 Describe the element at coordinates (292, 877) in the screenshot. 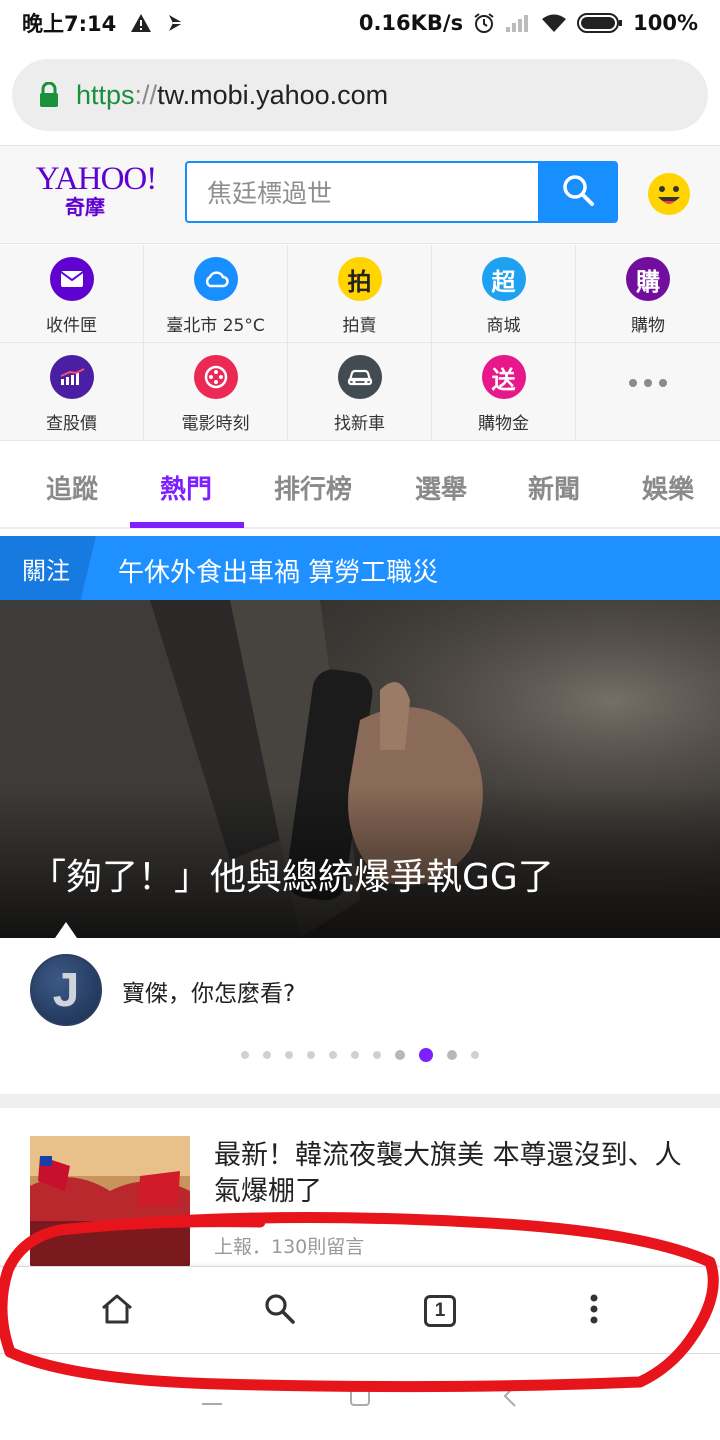

I see `hero-caption: 「夠了！」他與總統爆爭執GG了` at that location.